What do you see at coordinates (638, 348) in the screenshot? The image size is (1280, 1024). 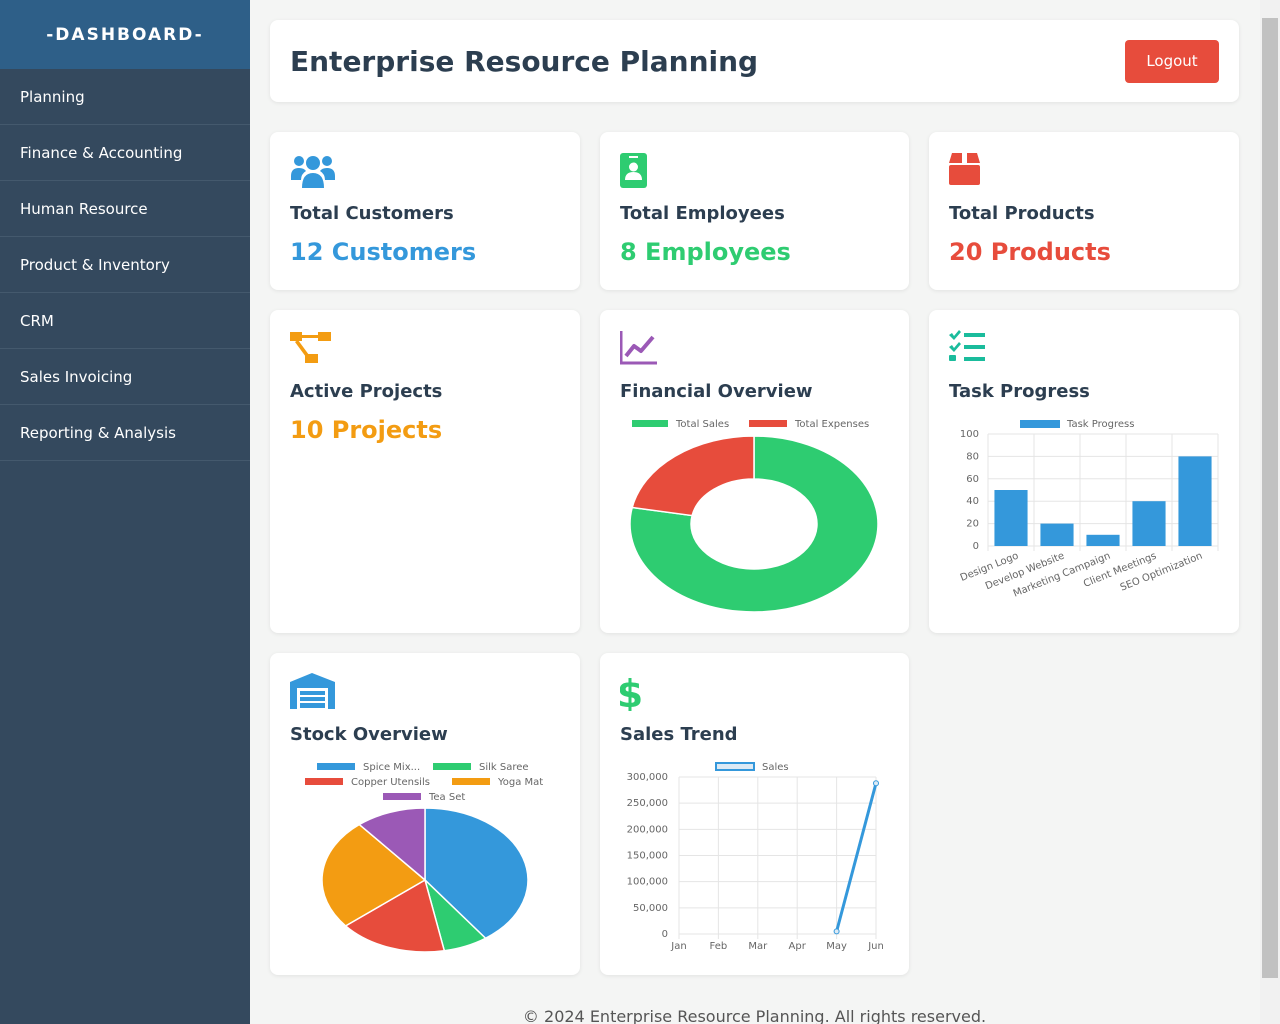 I see `chart-line-icon` at bounding box center [638, 348].